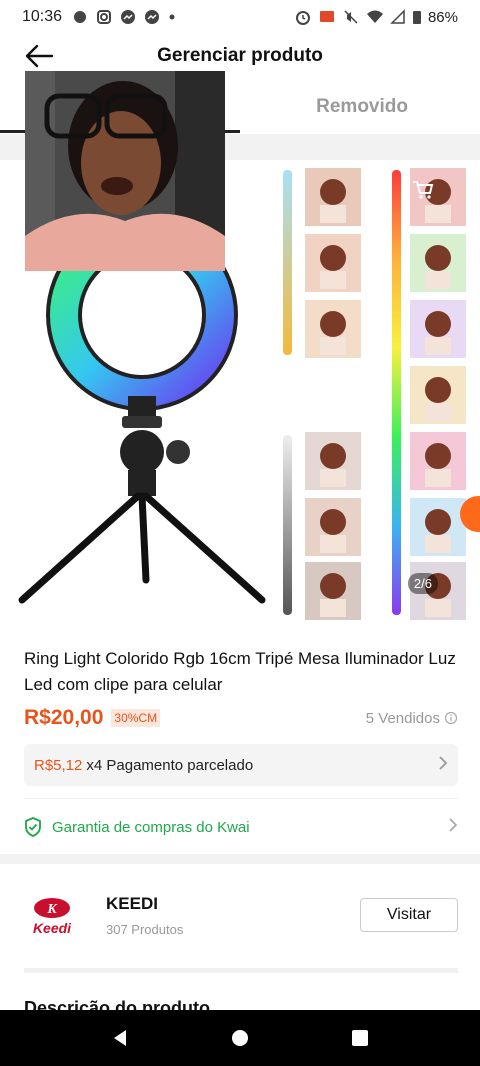 The width and height of the screenshot is (480, 1066). I want to click on cart-icon, so click(423, 192).